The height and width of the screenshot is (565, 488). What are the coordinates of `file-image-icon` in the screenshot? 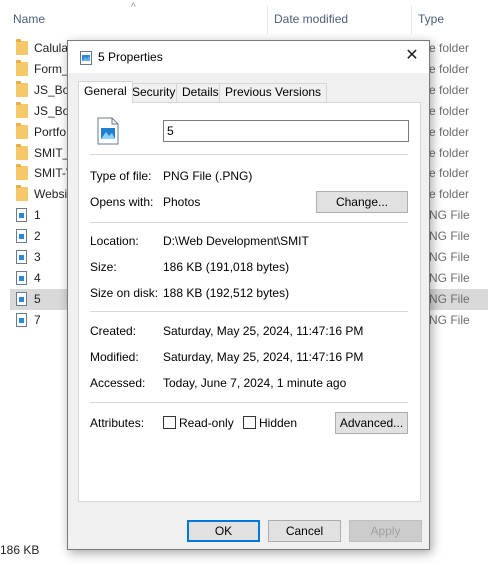 It's located at (108, 131).